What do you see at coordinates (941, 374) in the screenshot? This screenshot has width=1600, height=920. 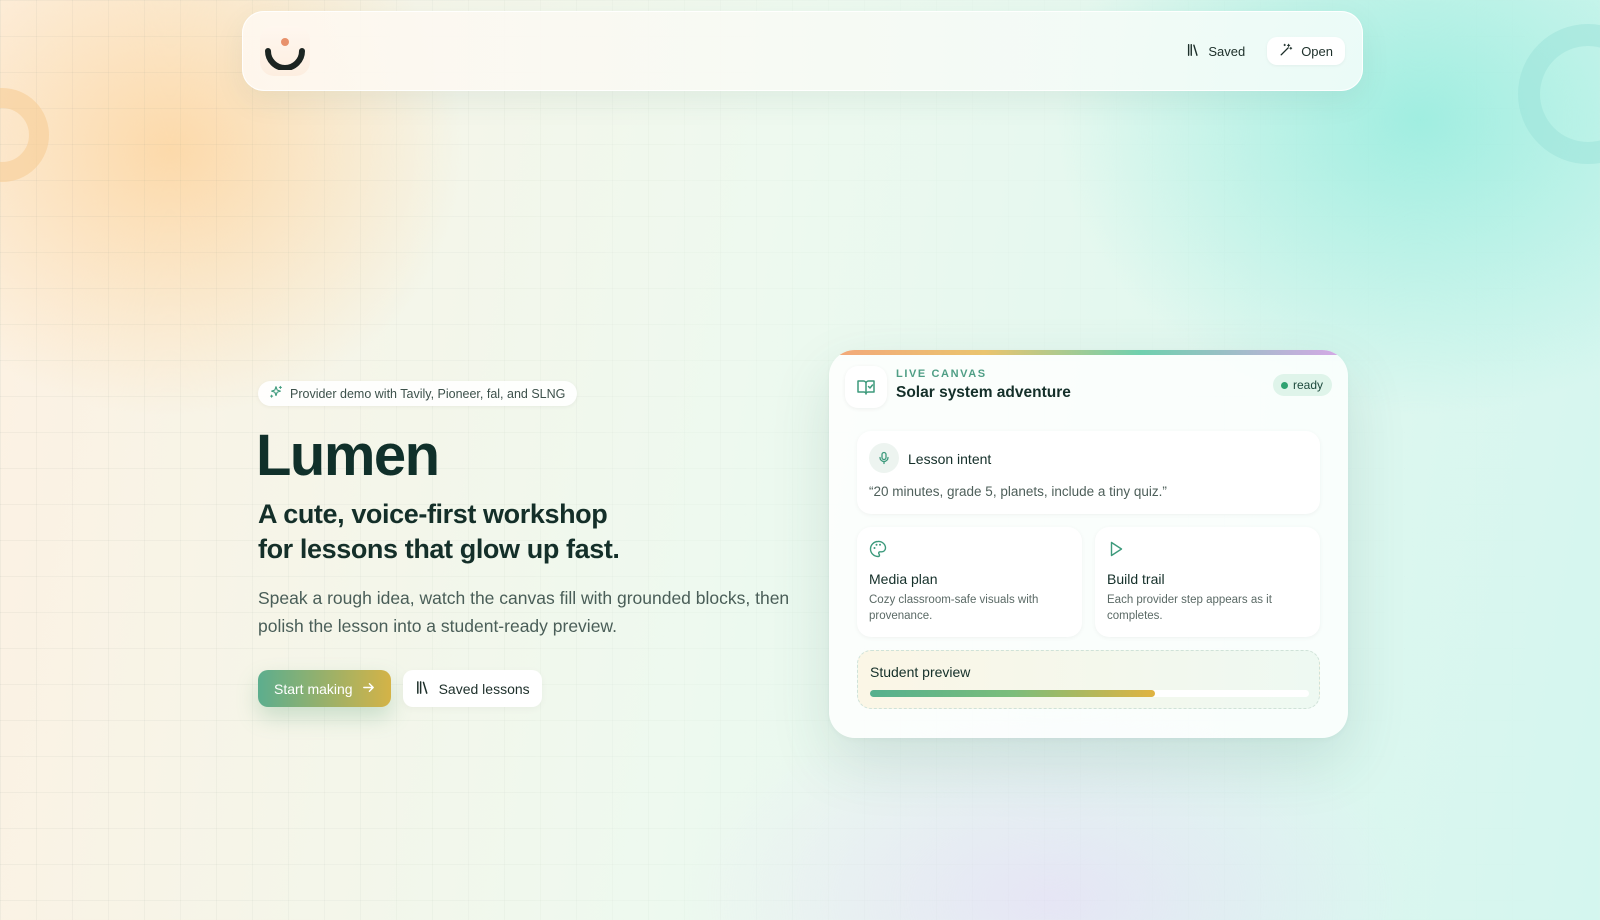 I see `card-kicker: LIVE CANVAS` at bounding box center [941, 374].